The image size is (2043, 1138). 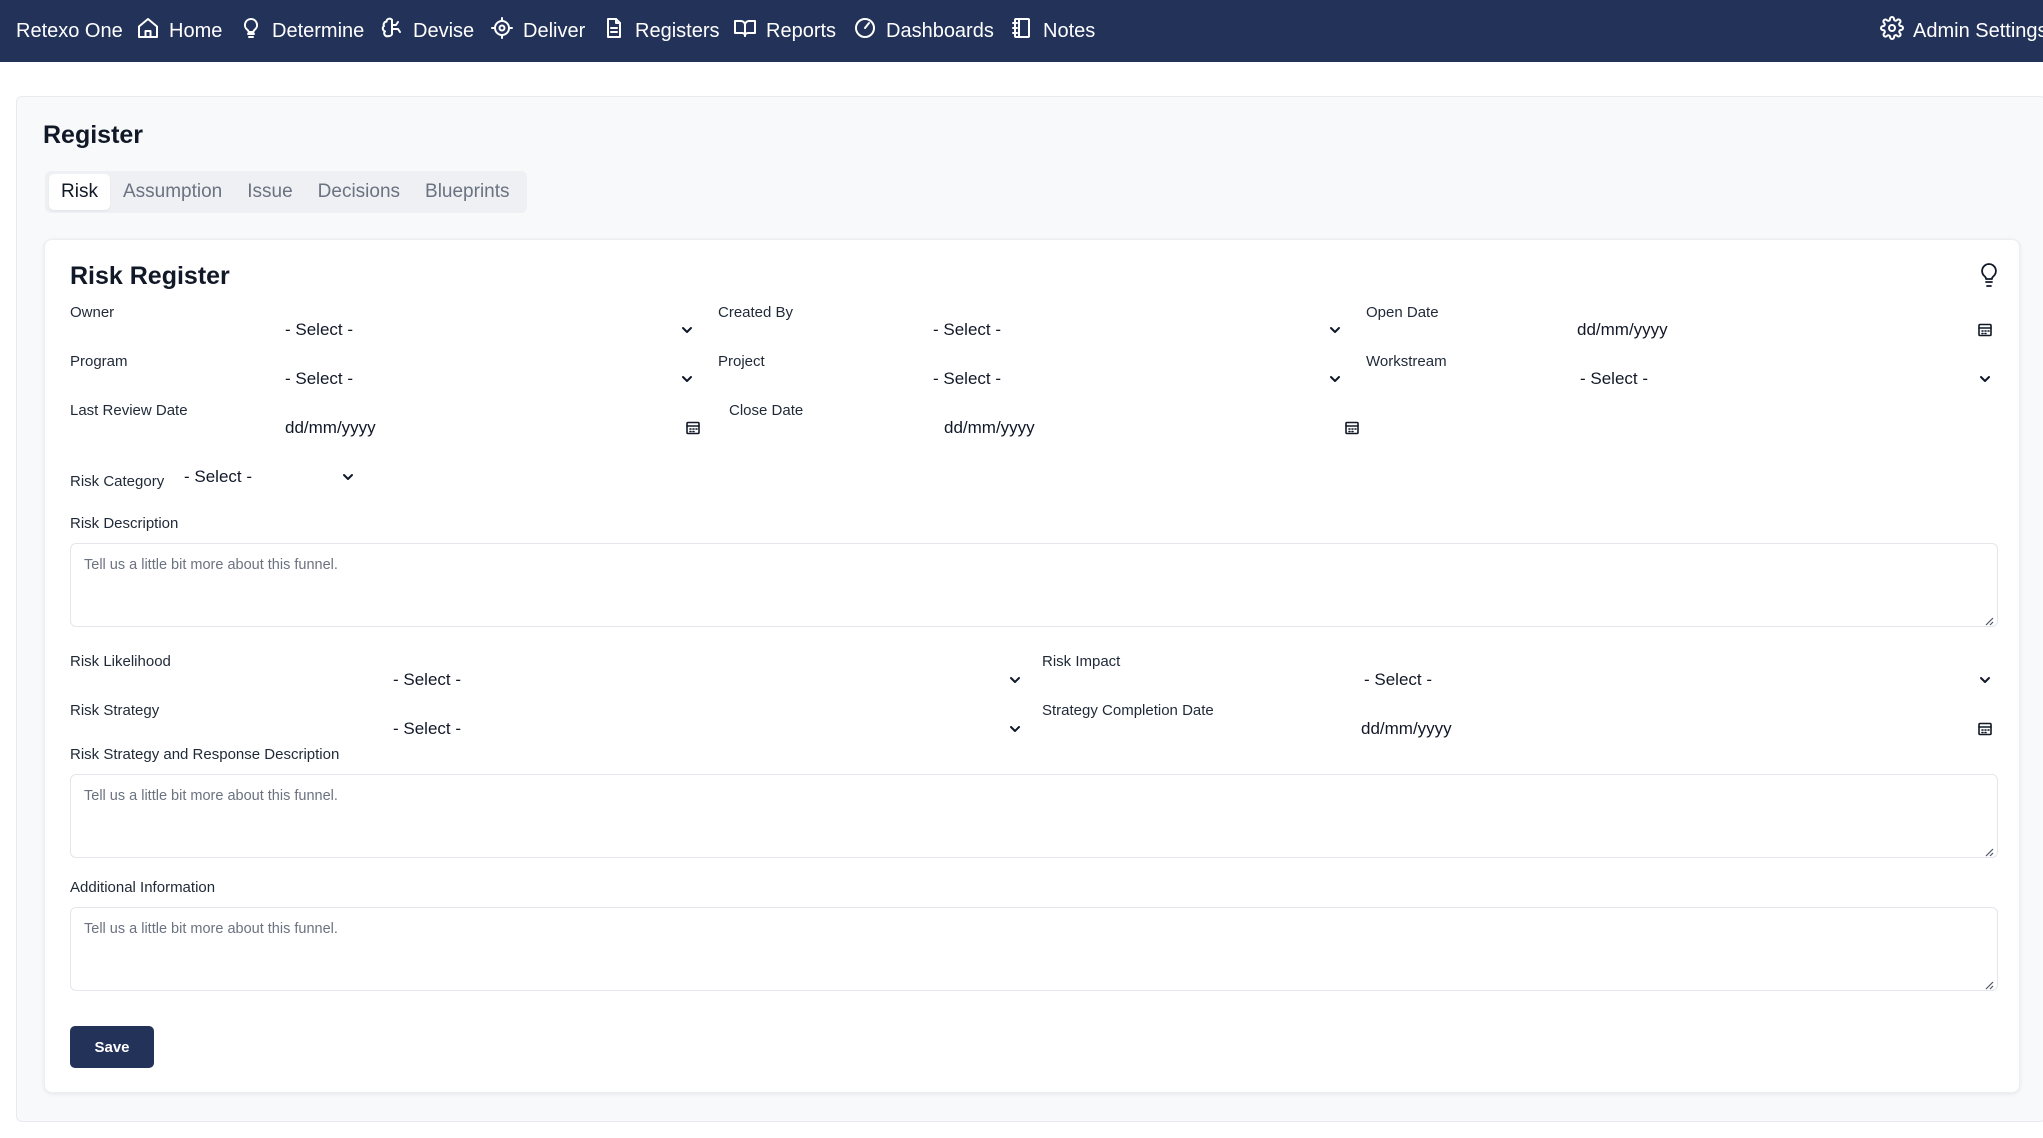 What do you see at coordinates (319, 329) in the screenshot?
I see `owner-select-value: - Select -` at bounding box center [319, 329].